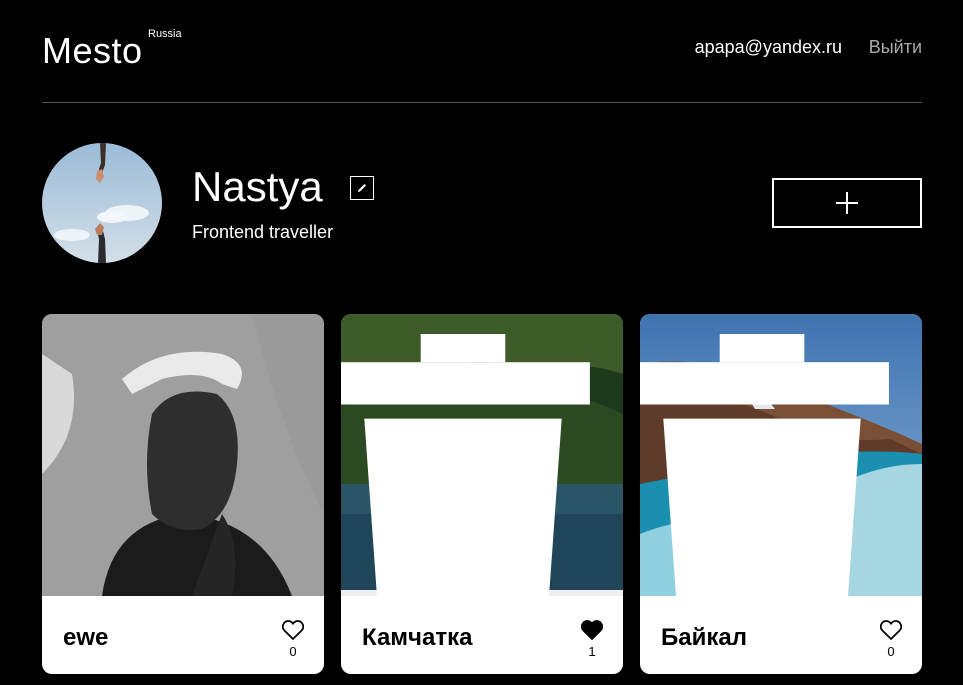 Image resolution: width=963 pixels, height=685 pixels. I want to click on like-count: 1, so click(592, 651).